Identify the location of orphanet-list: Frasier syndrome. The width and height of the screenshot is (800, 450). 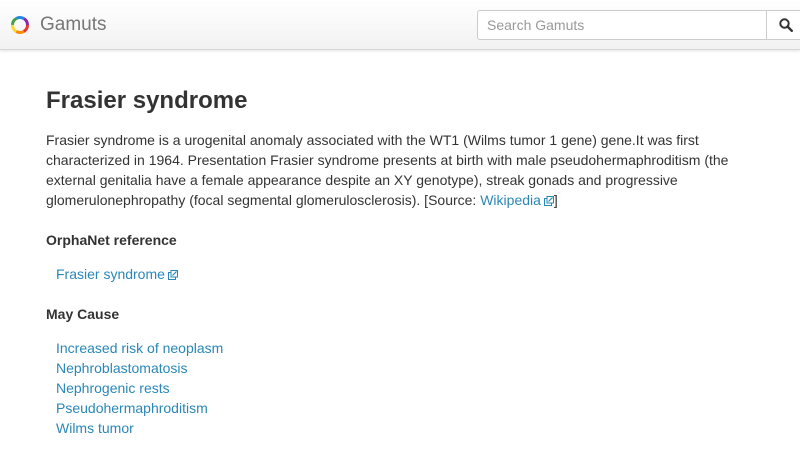
(401, 274).